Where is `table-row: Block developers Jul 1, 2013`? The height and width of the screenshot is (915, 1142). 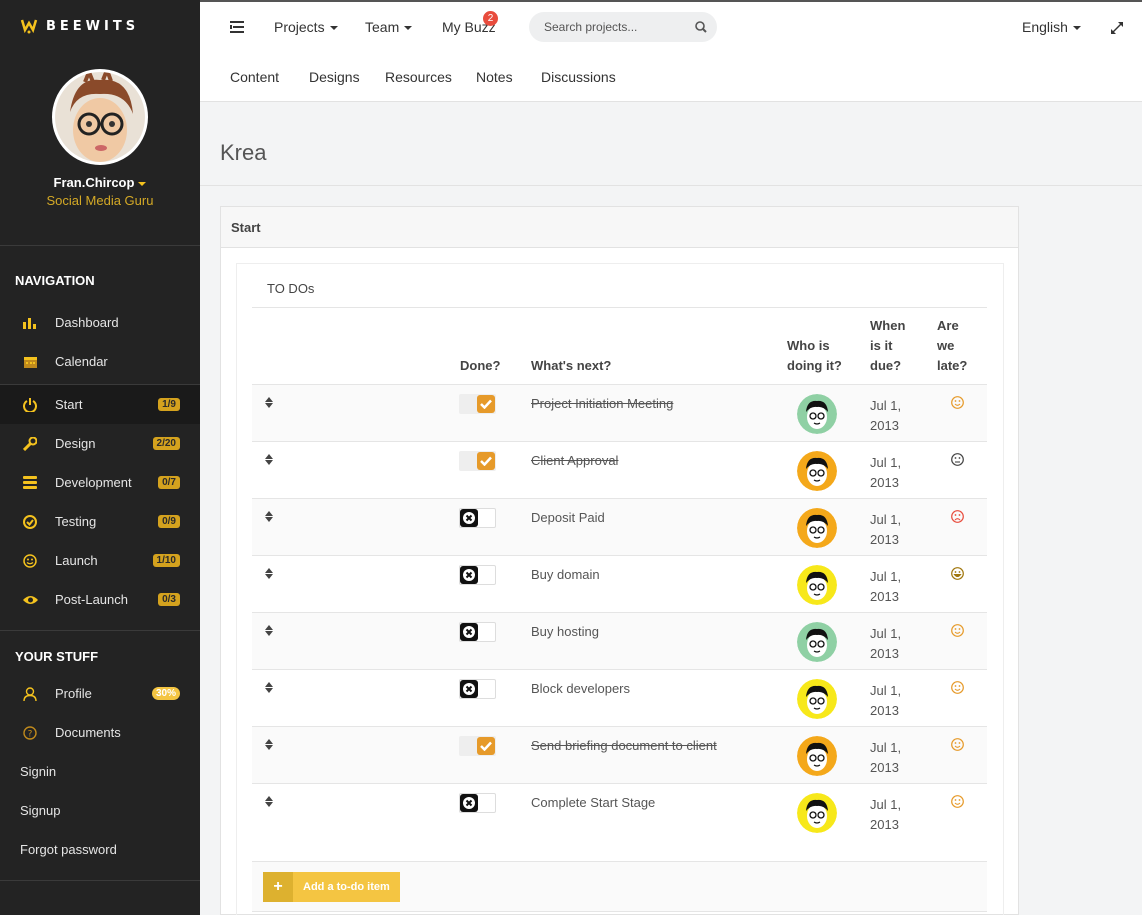
table-row: Block developers Jul 1, 2013 is located at coordinates (619, 697).